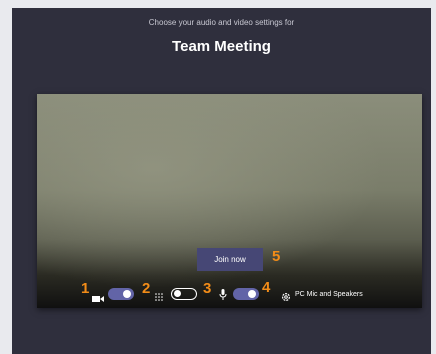  I want to click on video-toggle-knob, so click(127, 294).